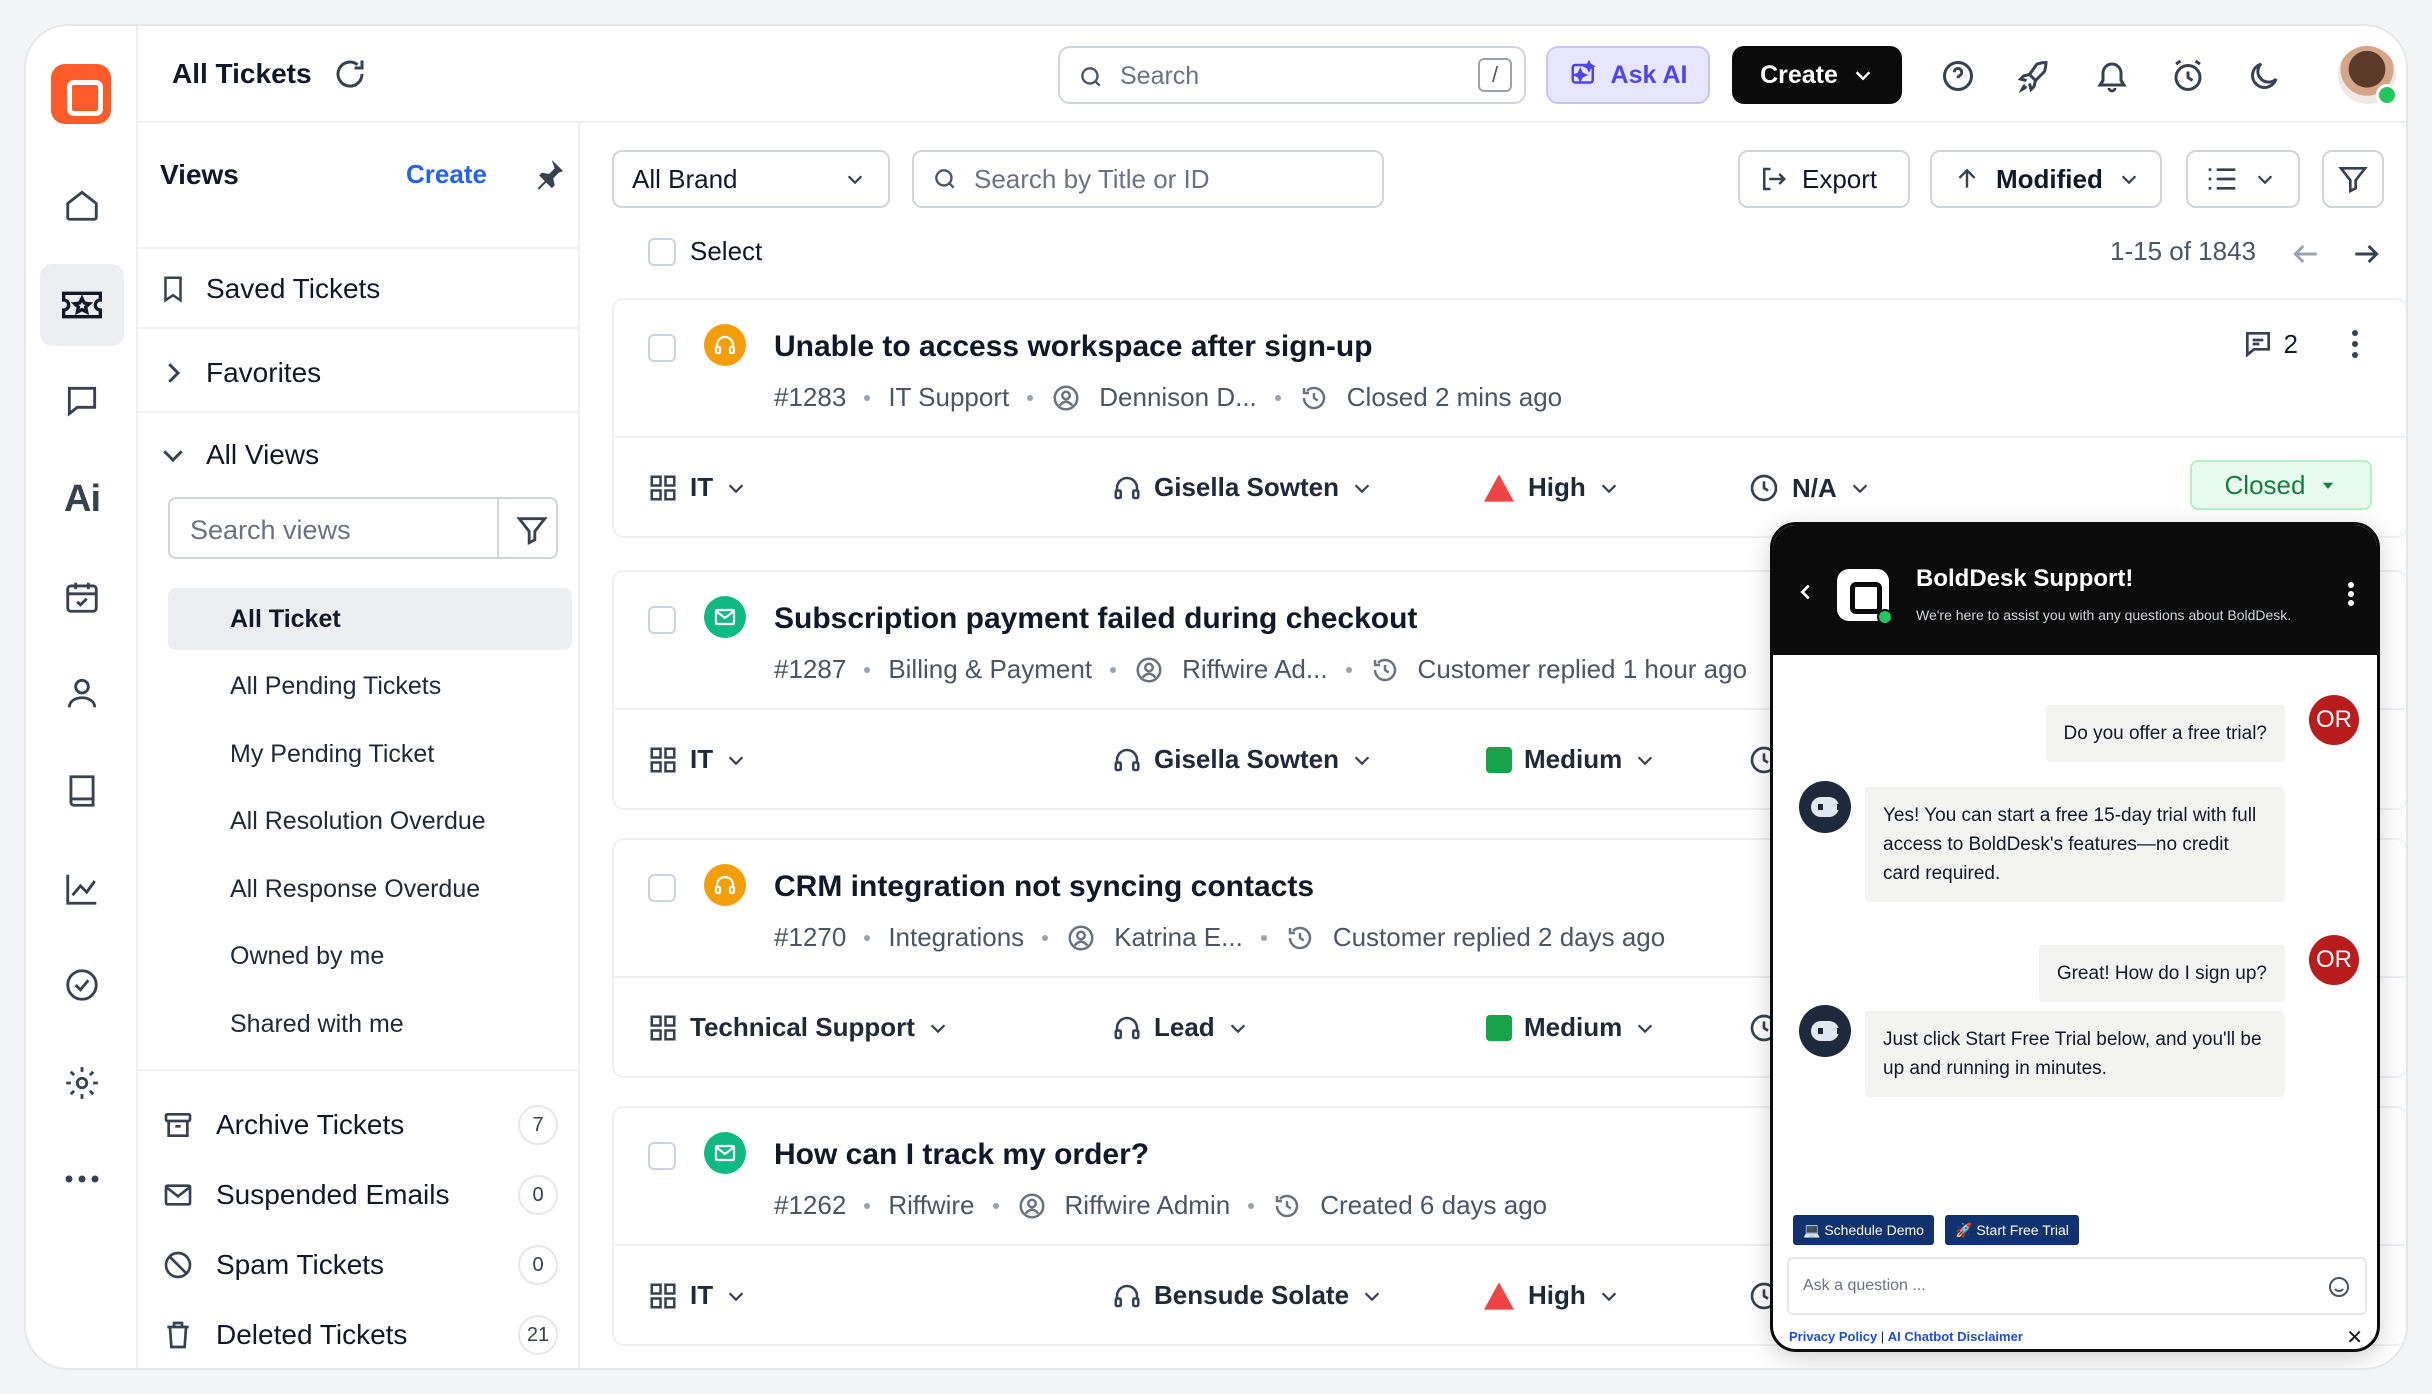 This screenshot has width=2432, height=1394. I want to click on view-item: All Response Overdue, so click(370, 889).